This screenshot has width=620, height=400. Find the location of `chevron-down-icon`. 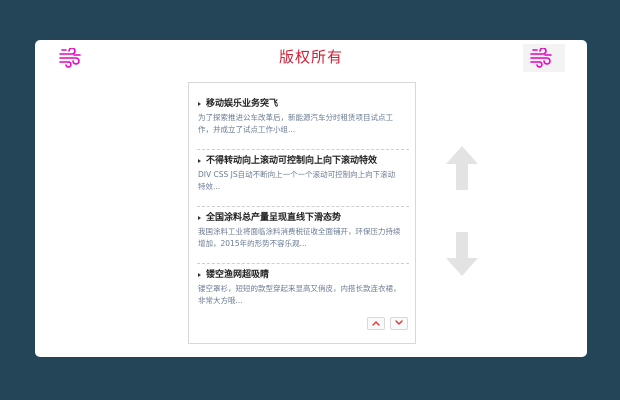

chevron-down-icon is located at coordinates (399, 322).